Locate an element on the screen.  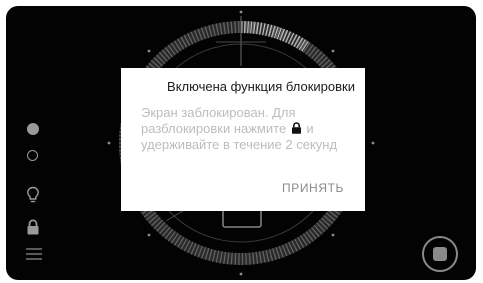
menu-icon is located at coordinates (34, 254).